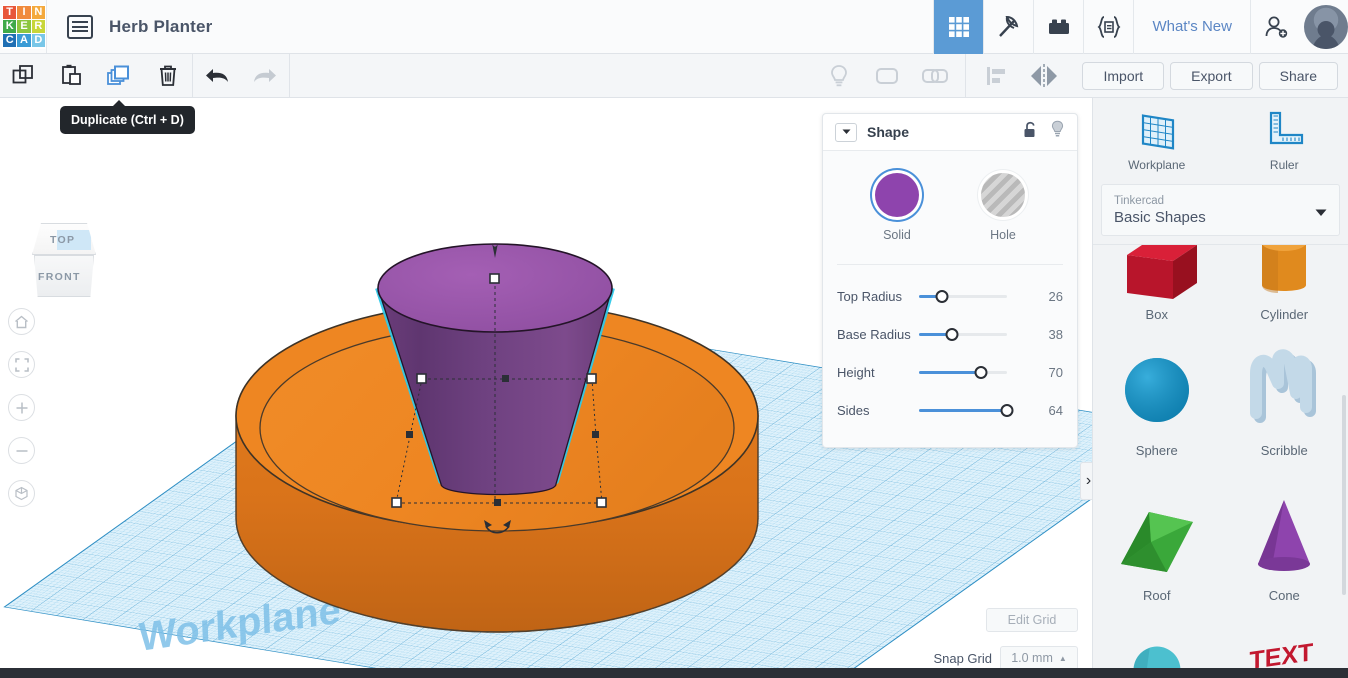  I want to click on plus-icon, so click(21, 407).